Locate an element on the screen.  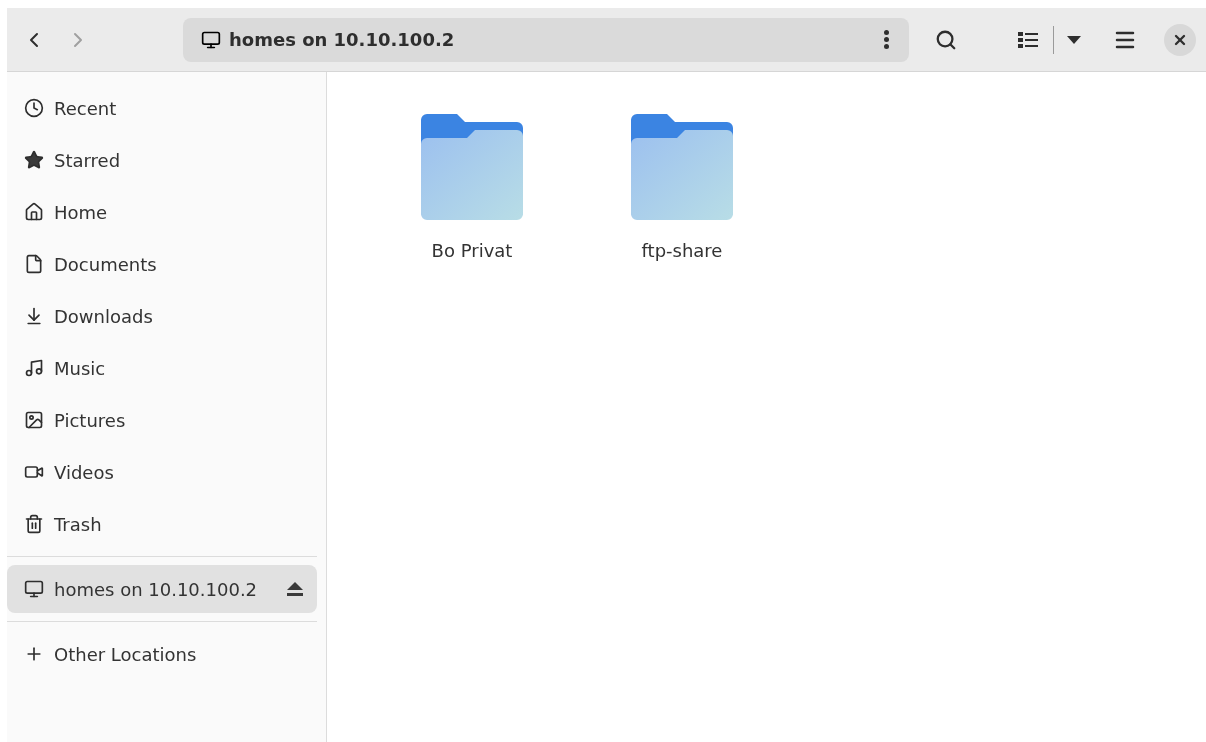
sidebar-item-label: Documents is located at coordinates (106, 264).